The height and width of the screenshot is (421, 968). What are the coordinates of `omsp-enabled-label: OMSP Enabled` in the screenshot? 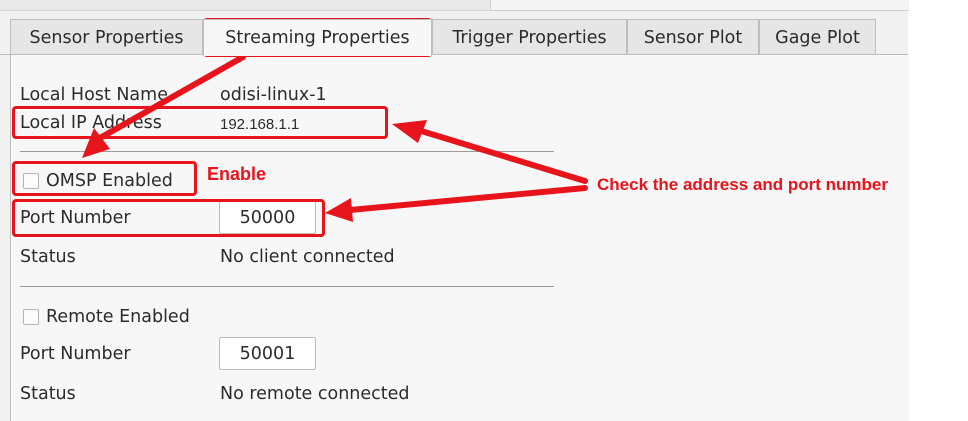 It's located at (109, 181).